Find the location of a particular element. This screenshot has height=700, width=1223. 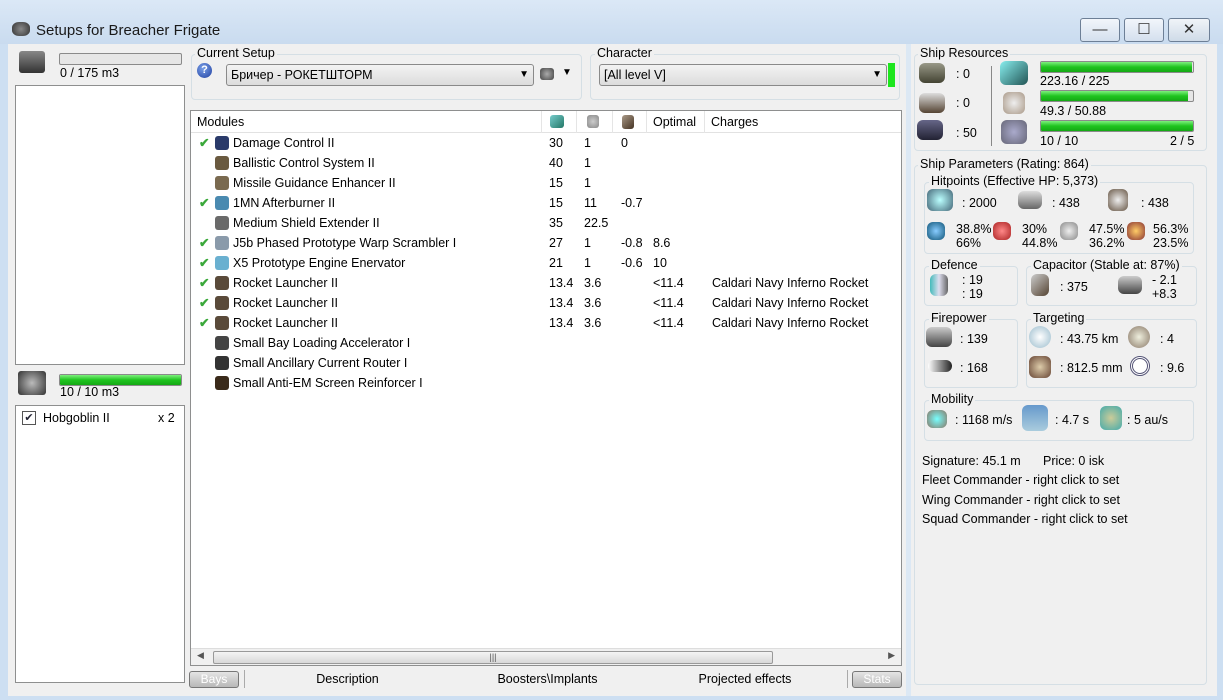

help-icon: ? is located at coordinates (204, 70).